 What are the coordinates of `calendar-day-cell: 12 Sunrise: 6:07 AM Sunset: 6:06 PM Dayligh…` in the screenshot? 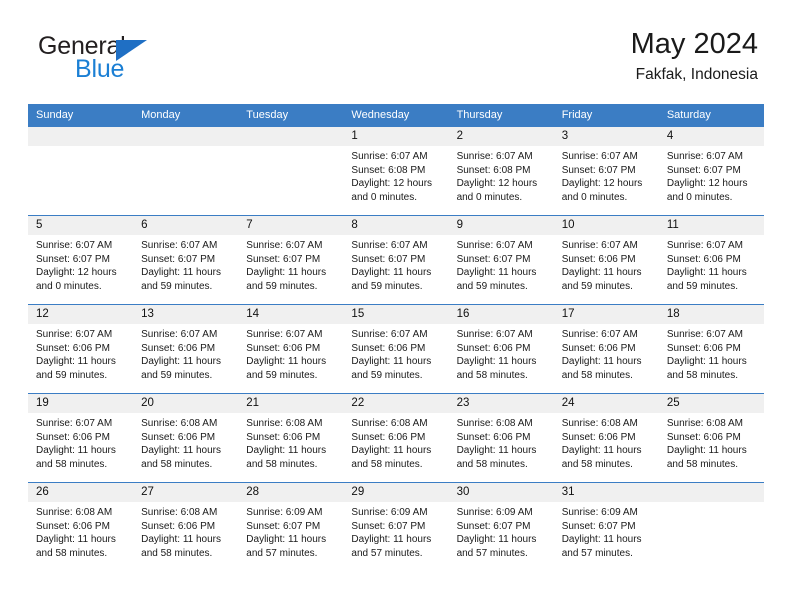 It's located at (81, 349).